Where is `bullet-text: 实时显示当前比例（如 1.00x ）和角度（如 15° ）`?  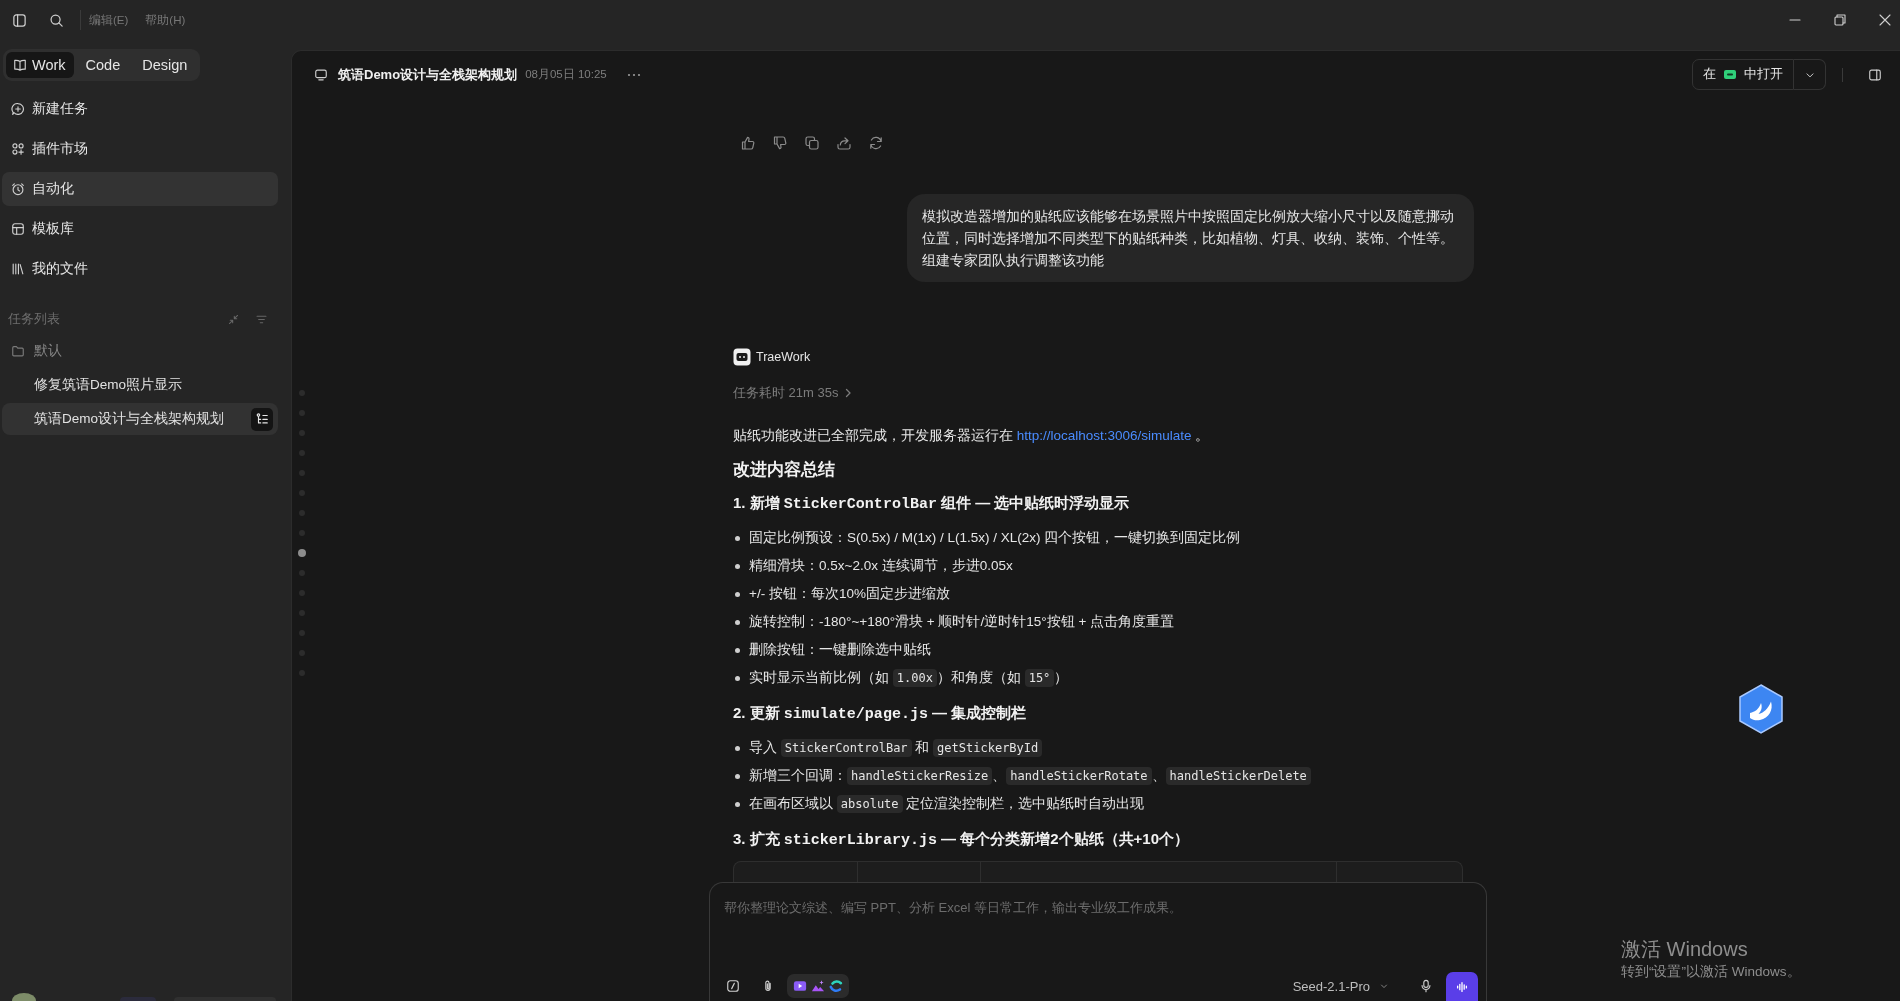 bullet-text: 实时显示当前比例（如 1.00x ）和角度（如 15° ） is located at coordinates (909, 678).